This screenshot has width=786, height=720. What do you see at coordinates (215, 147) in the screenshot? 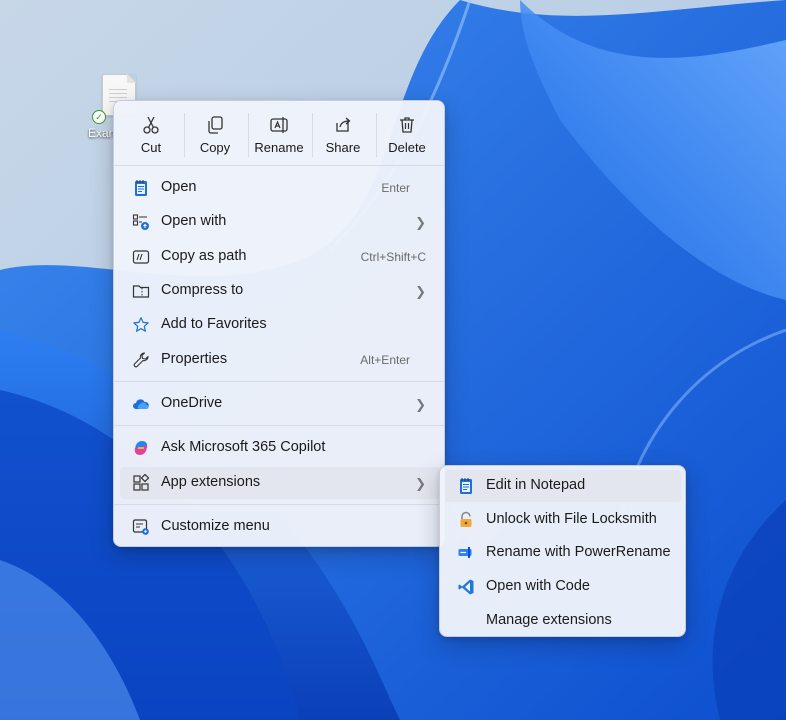
I see `copy-label: Copy` at bounding box center [215, 147].